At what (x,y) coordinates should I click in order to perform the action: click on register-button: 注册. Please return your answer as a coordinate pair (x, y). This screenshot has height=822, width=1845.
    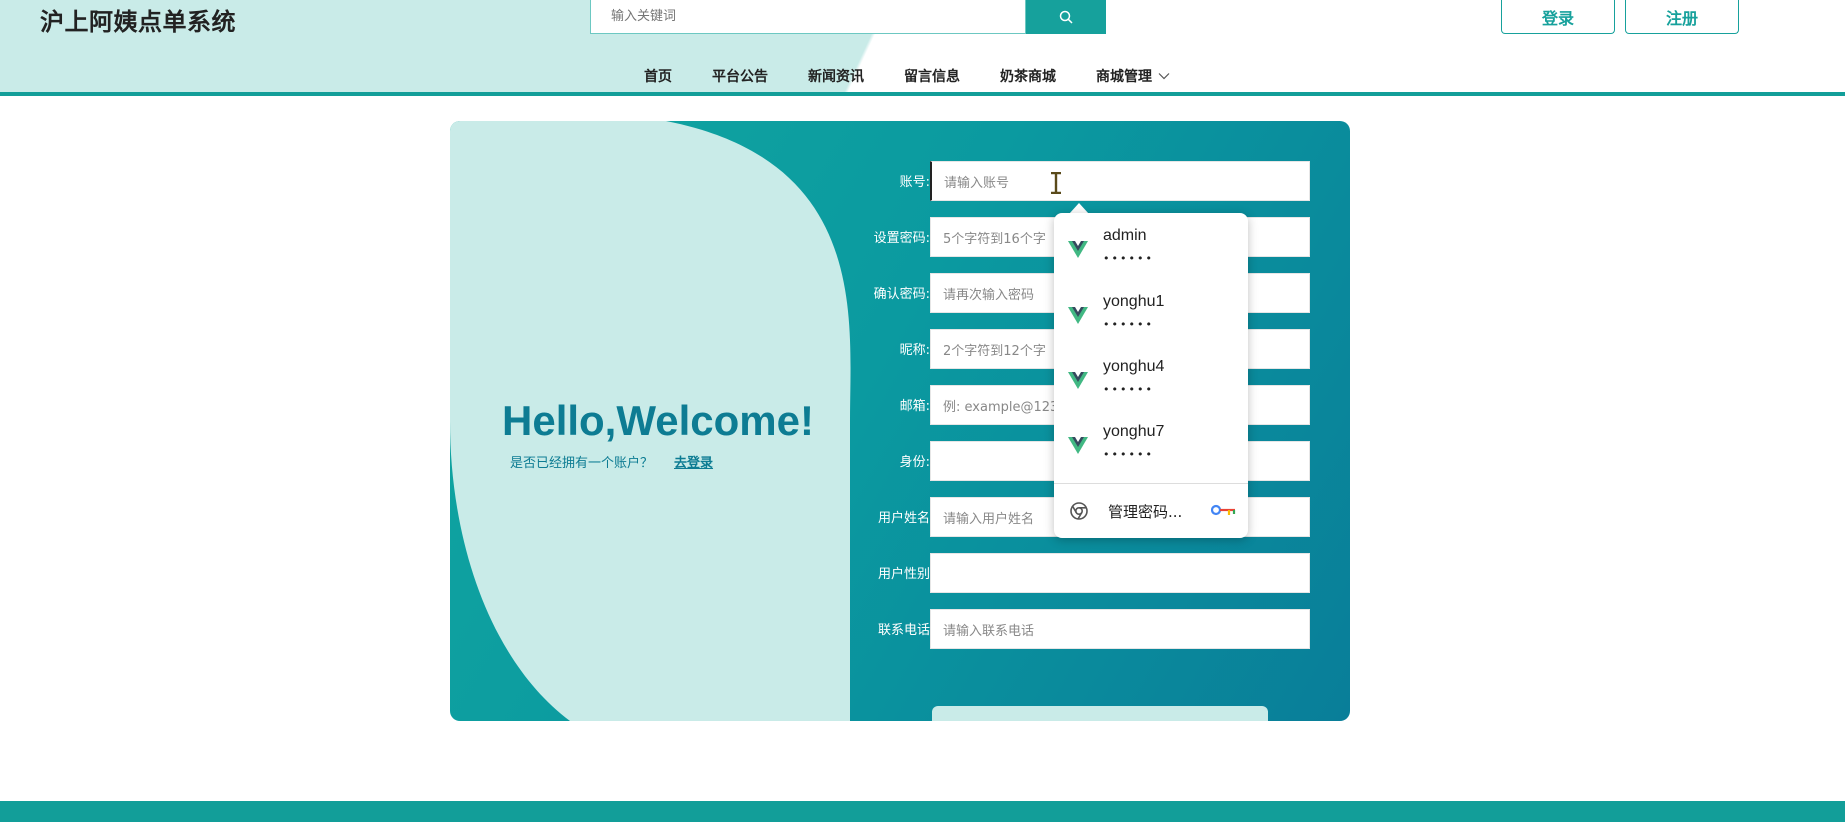
    Looking at the image, I should click on (1682, 17).